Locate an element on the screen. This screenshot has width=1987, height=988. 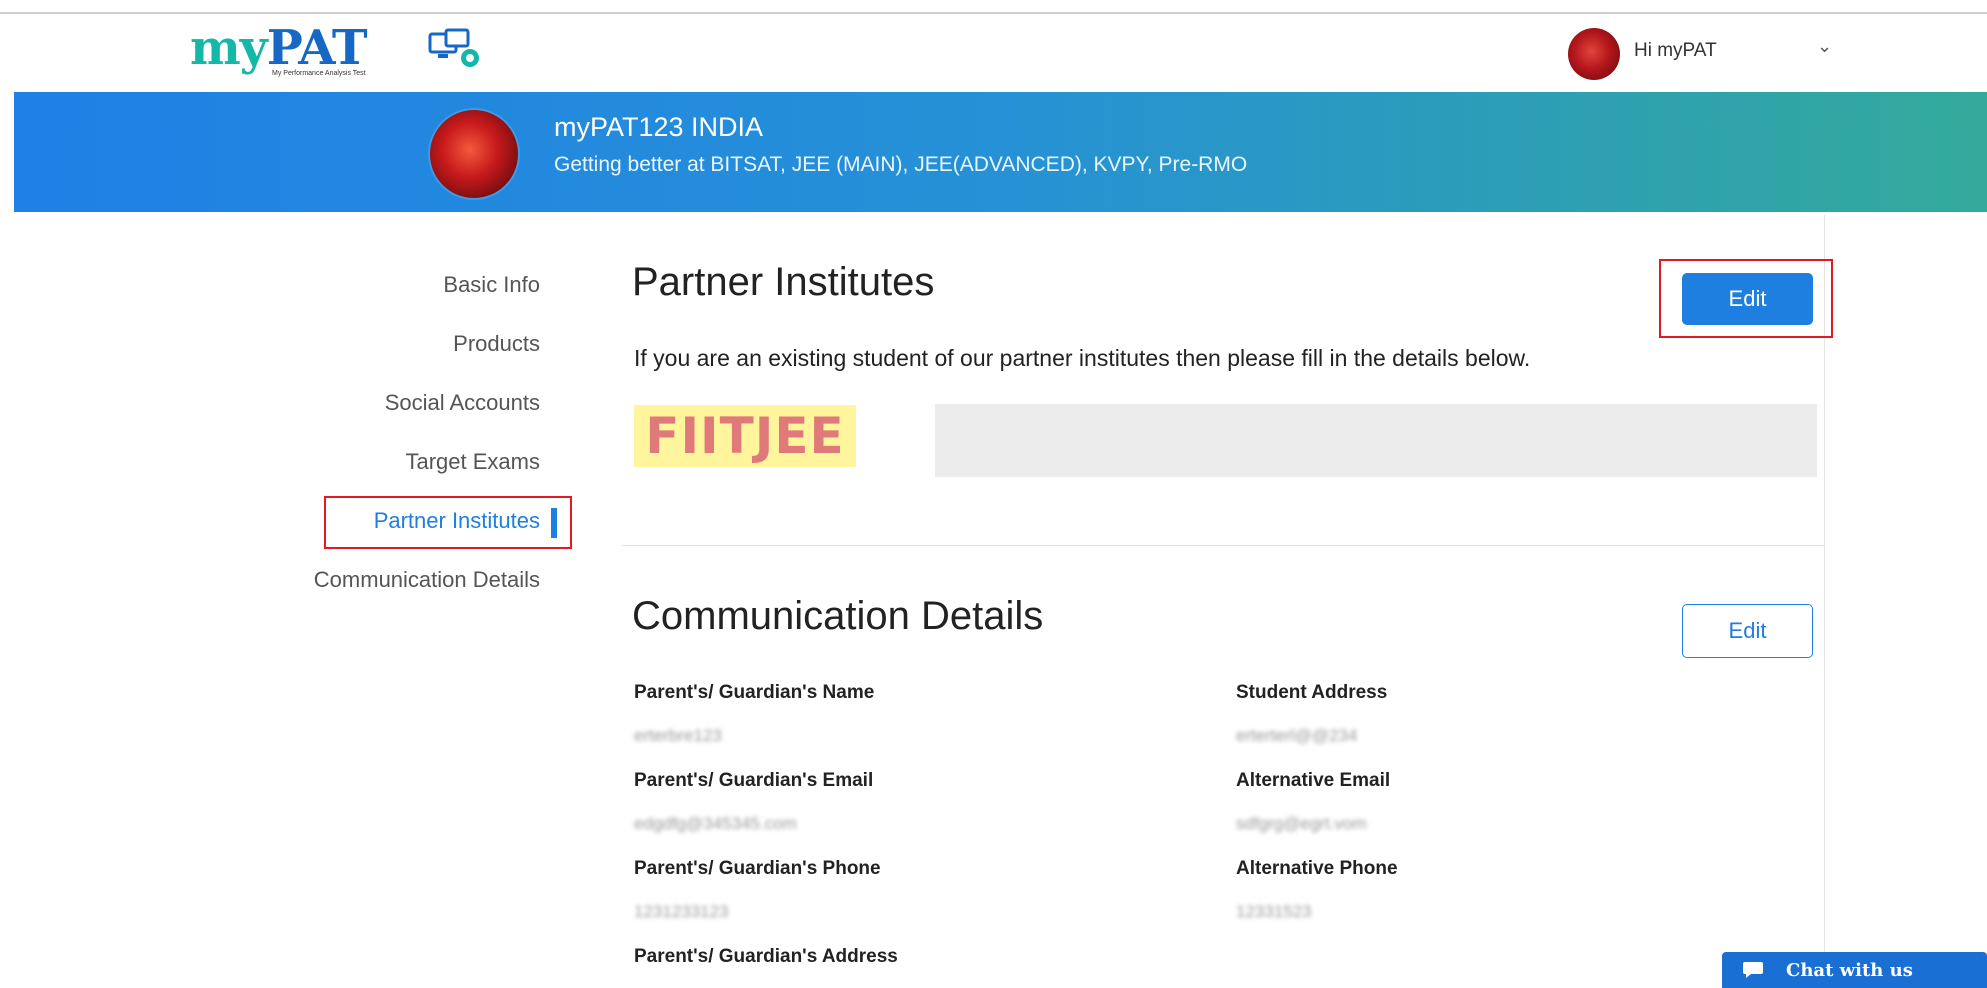
section-divider is located at coordinates (1223, 545).